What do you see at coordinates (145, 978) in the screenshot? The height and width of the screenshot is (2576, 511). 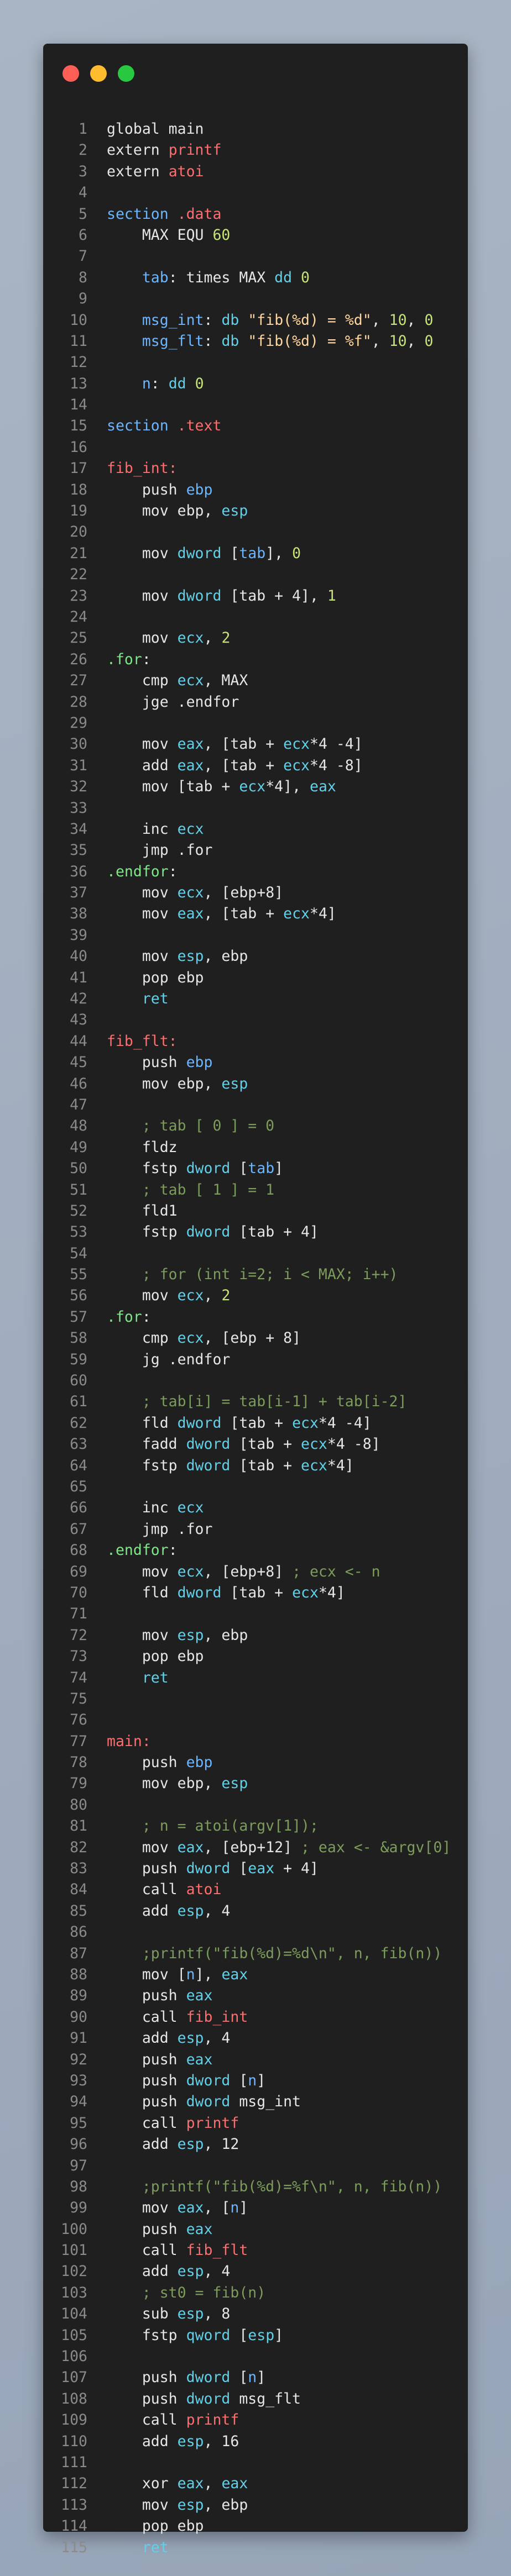 I see `line-source: pop ebp` at bounding box center [145, 978].